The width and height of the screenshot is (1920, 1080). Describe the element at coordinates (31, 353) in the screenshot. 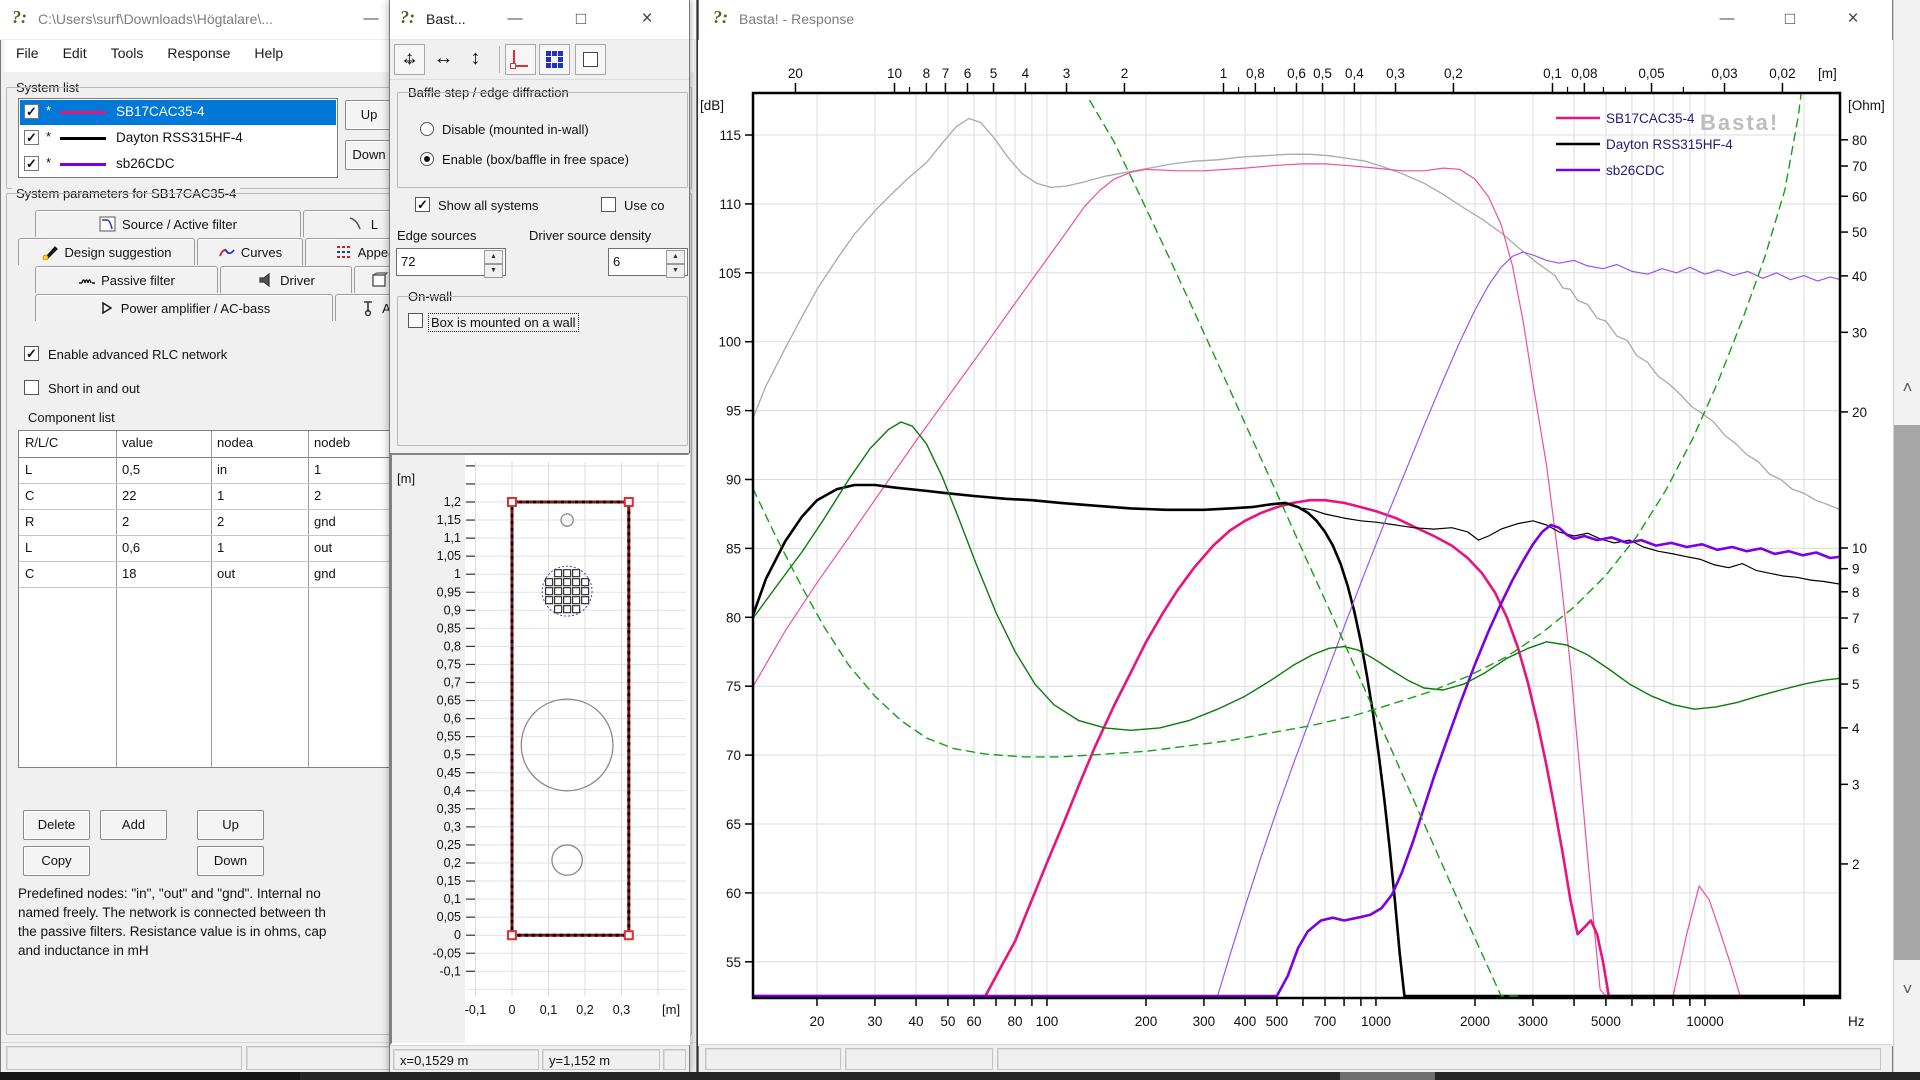

I see `enable-rlc-checkbox: ✓` at that location.